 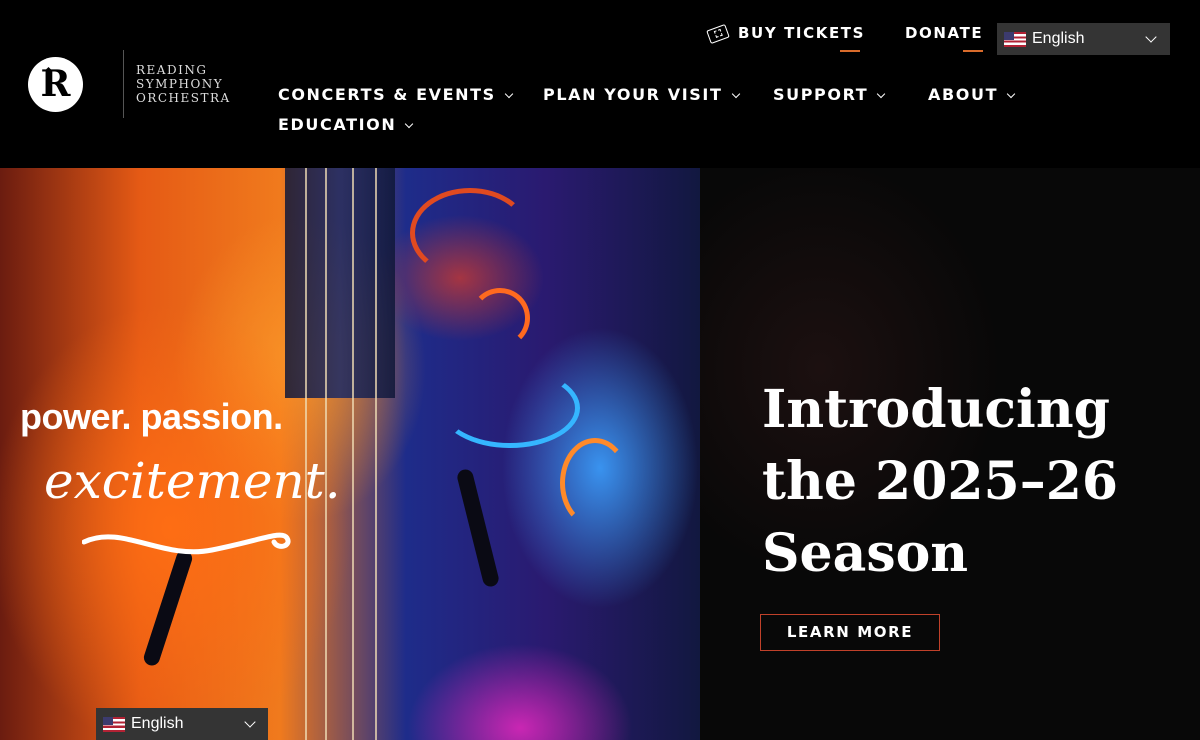 I want to click on nav-plan-your-visit: PLAN YOUR VISIT, so click(x=641, y=94).